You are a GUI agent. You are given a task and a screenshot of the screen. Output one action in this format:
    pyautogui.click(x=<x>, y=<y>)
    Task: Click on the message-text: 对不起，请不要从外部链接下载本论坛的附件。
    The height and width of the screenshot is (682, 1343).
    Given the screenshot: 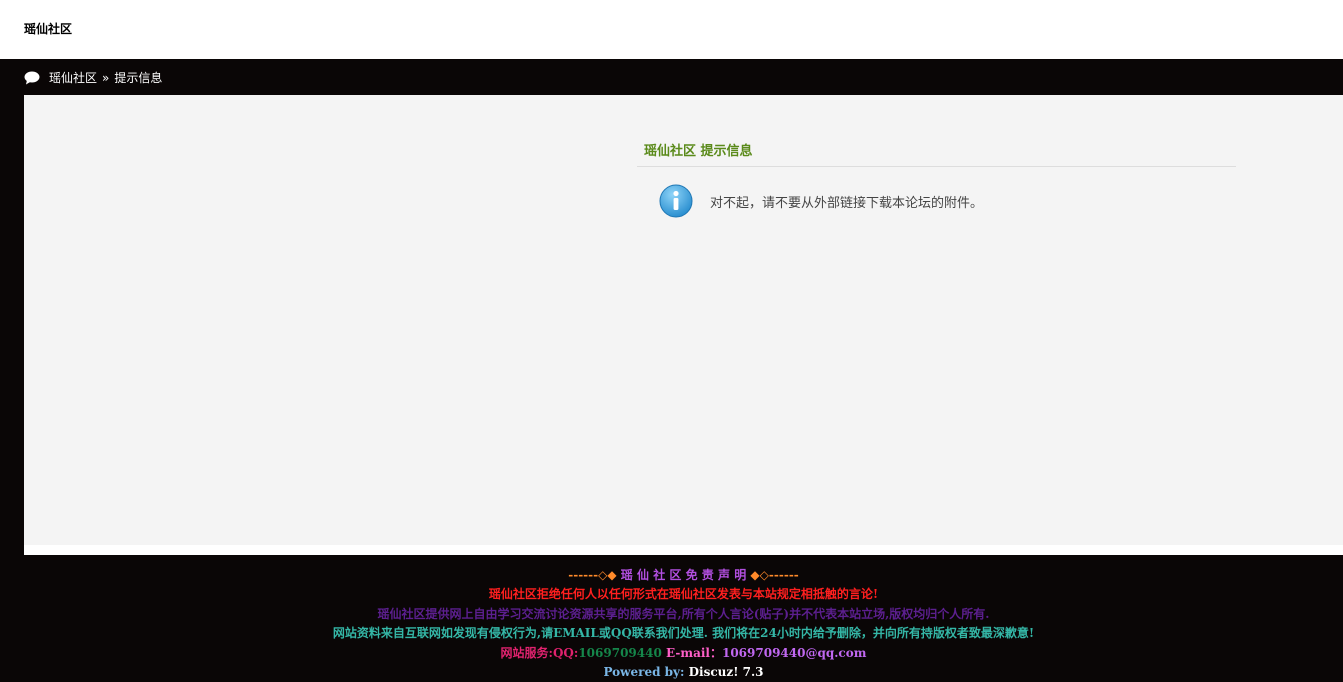 What is the action you would take?
    pyautogui.click(x=847, y=203)
    